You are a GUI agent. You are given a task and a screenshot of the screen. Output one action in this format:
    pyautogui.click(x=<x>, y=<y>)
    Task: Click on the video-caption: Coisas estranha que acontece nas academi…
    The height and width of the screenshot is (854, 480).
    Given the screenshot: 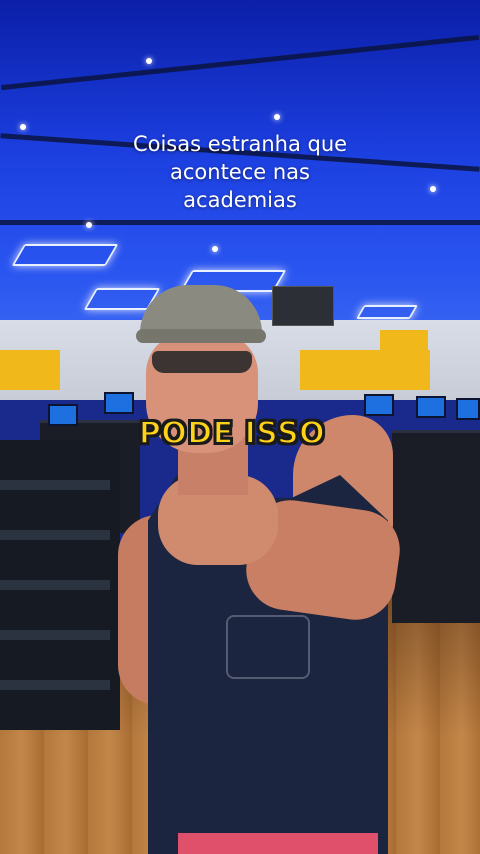 What is the action you would take?
    pyautogui.click(x=240, y=172)
    